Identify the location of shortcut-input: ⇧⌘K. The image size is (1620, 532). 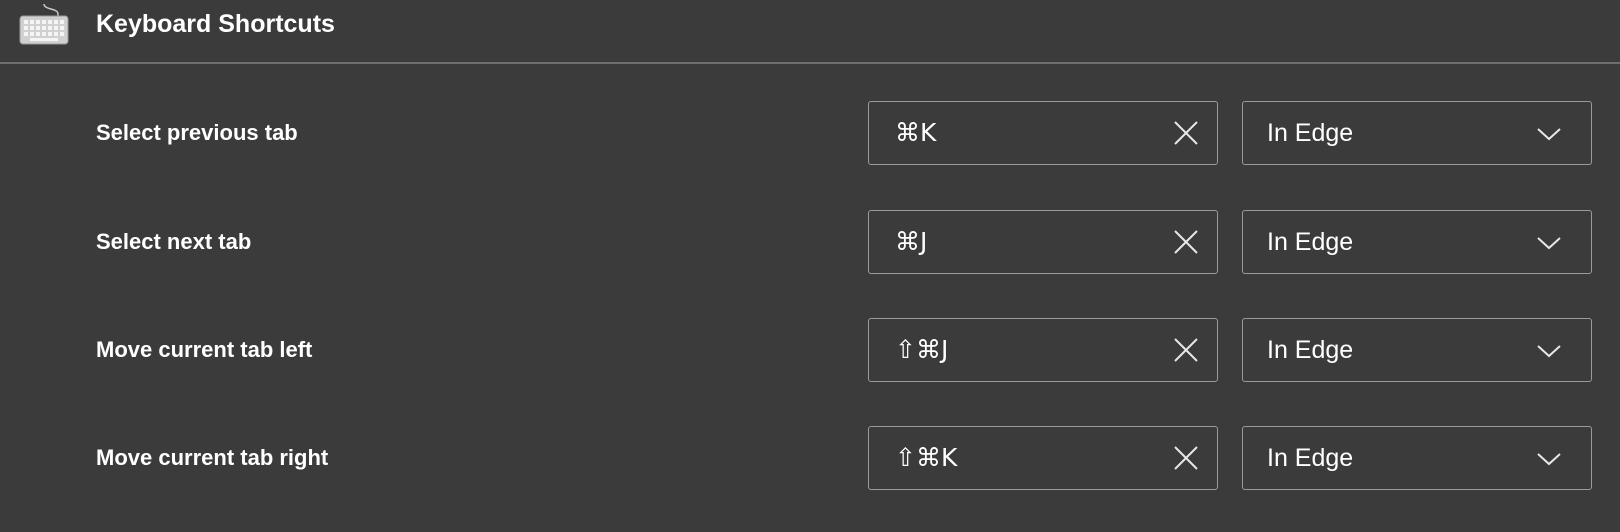
(1043, 458).